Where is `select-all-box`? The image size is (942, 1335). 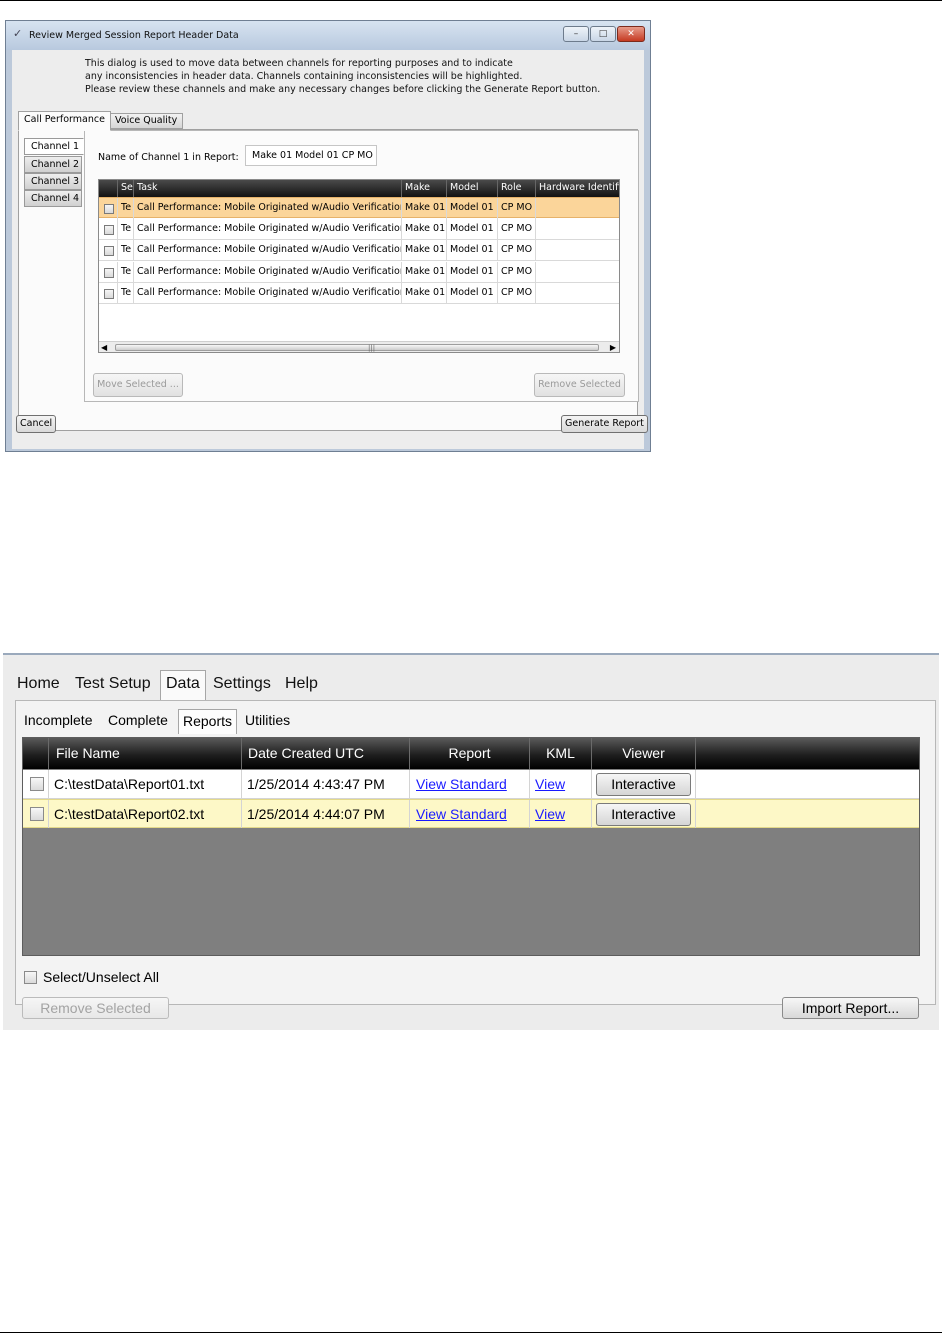 select-all-box is located at coordinates (30, 977).